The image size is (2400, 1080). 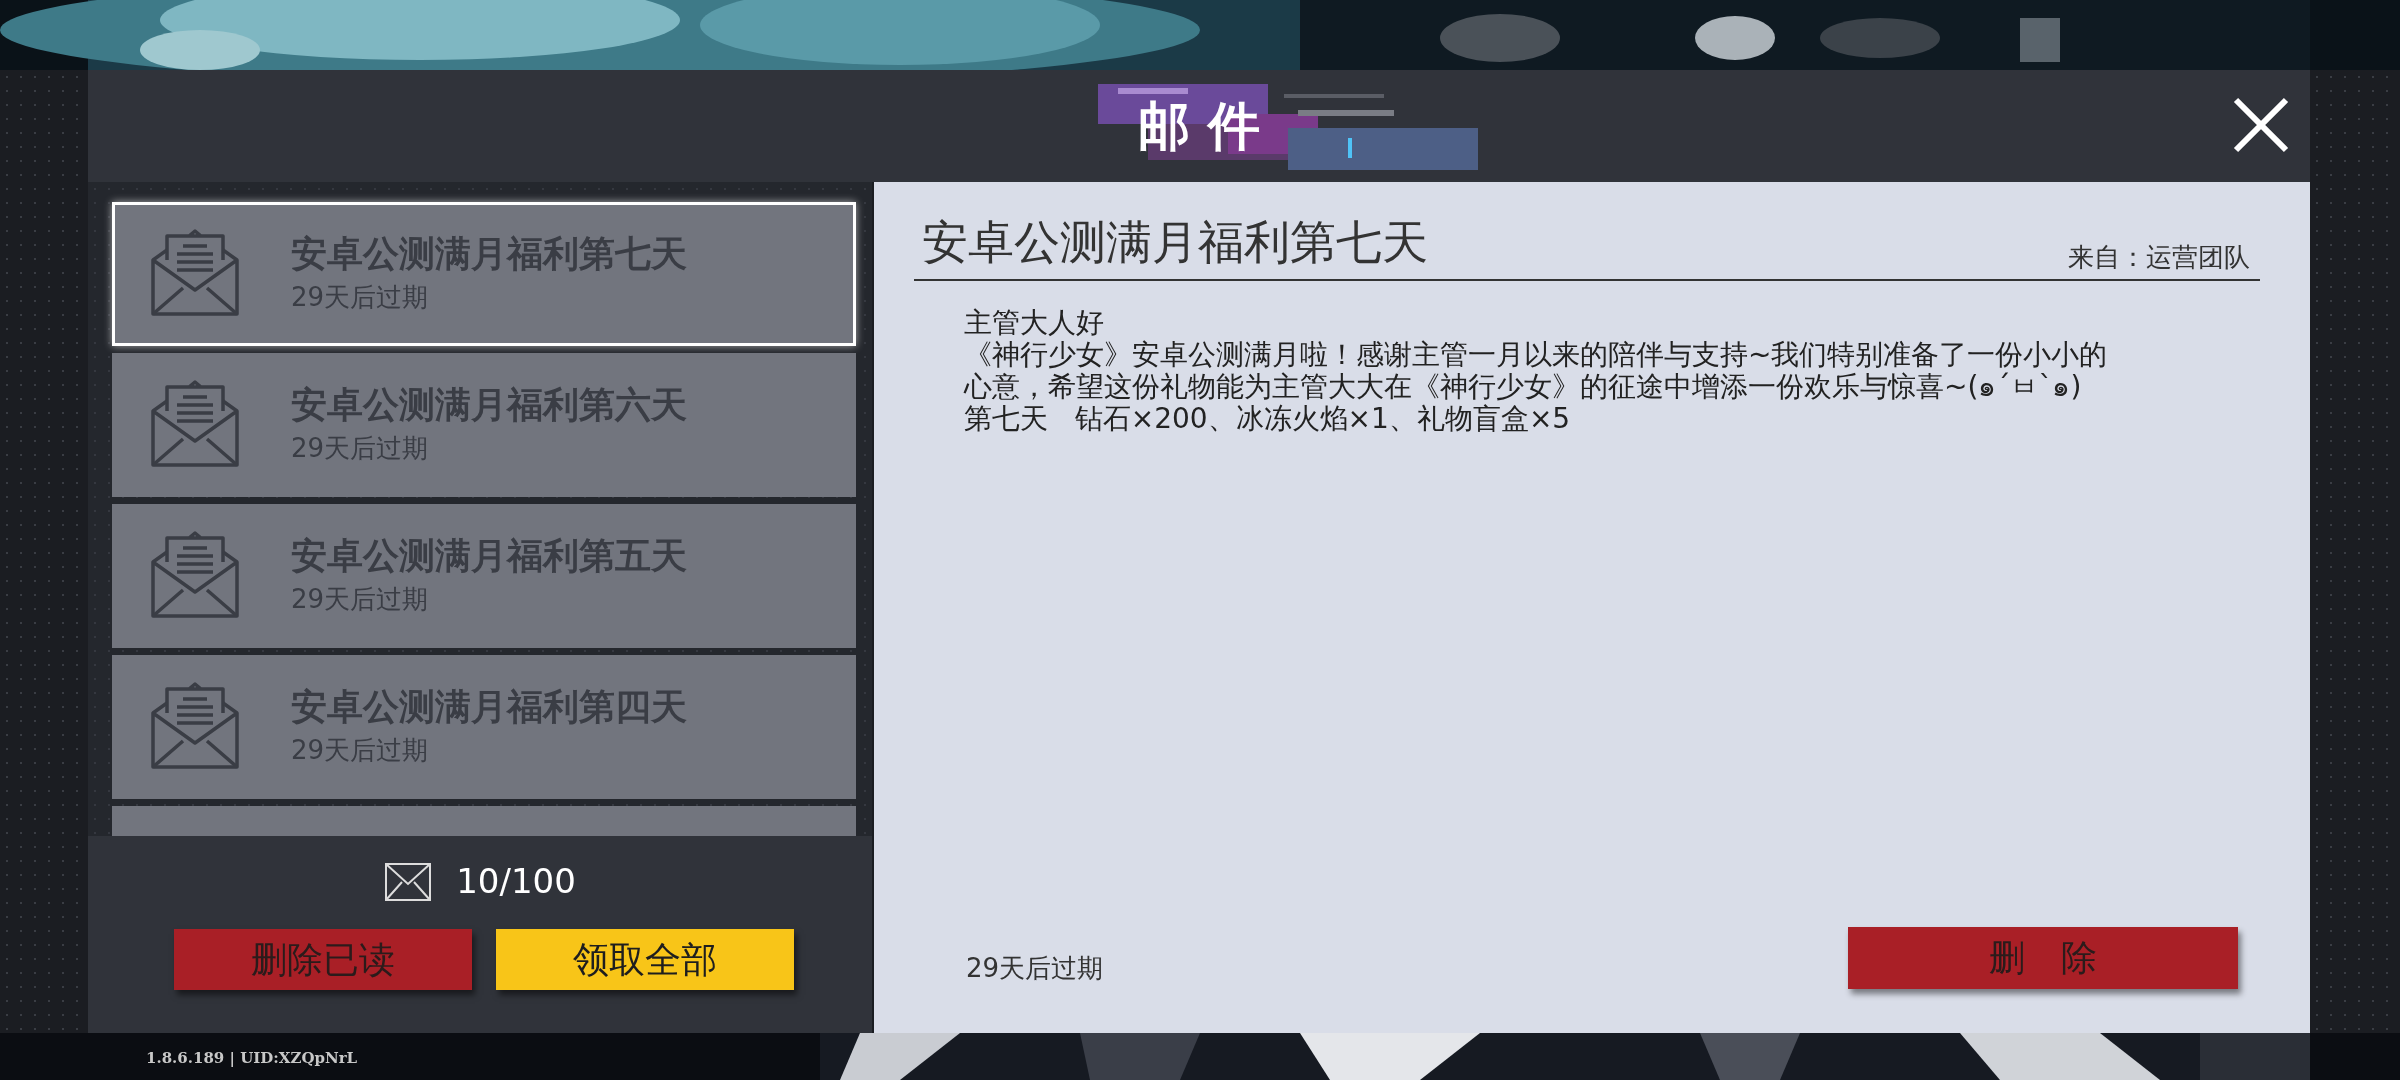 I want to click on delete-read-button: 删除已读, so click(x=323, y=959).